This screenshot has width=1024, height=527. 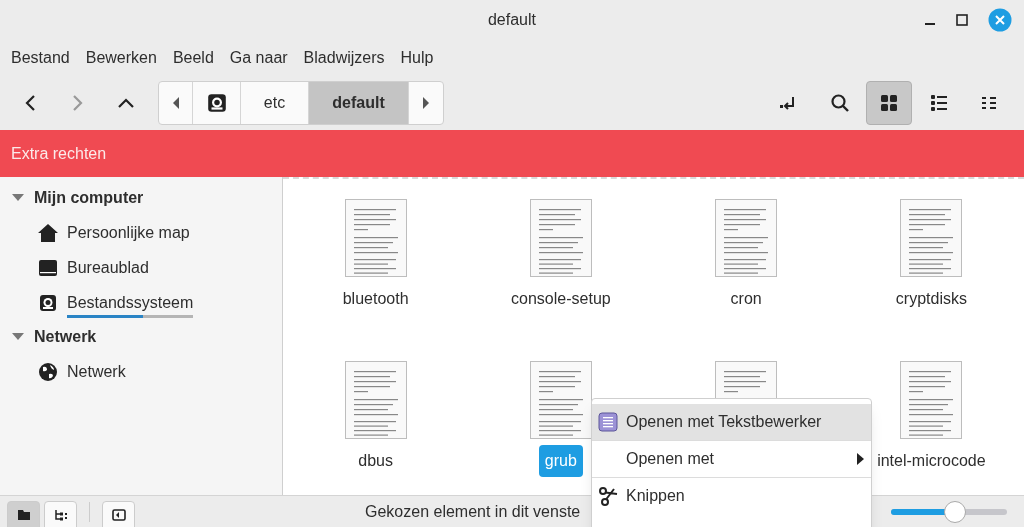 What do you see at coordinates (989, 103) in the screenshot?
I see `compact-view-icon` at bounding box center [989, 103].